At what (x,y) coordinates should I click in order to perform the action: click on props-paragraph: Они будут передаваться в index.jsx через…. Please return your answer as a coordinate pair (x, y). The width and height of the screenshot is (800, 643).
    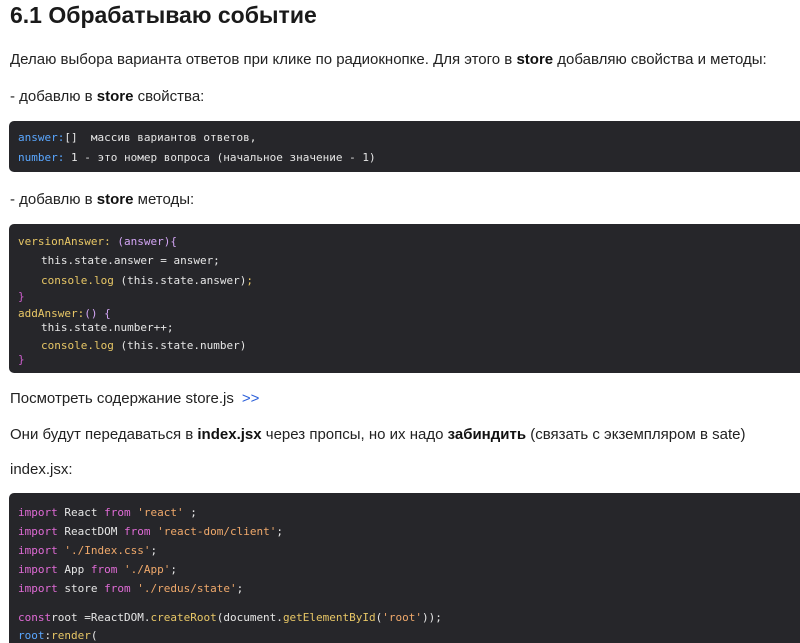
    Looking at the image, I should click on (378, 434).